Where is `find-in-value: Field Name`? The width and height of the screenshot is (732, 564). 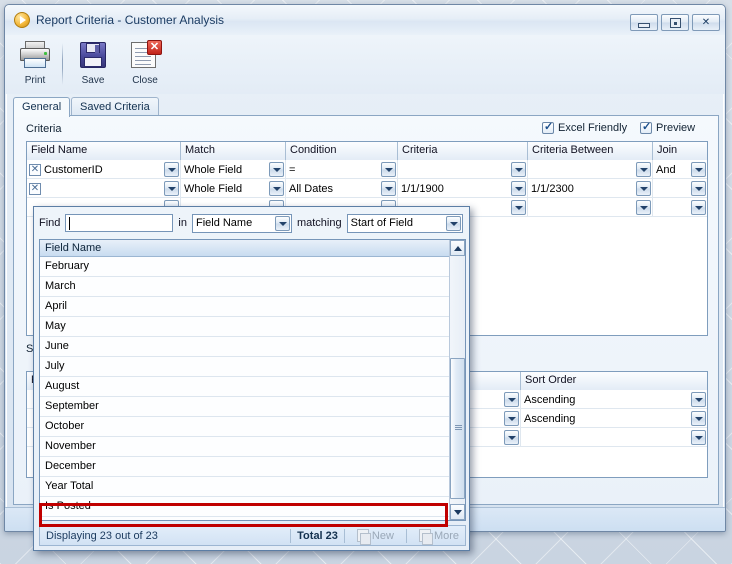
find-in-value: Field Name is located at coordinates (224, 222).